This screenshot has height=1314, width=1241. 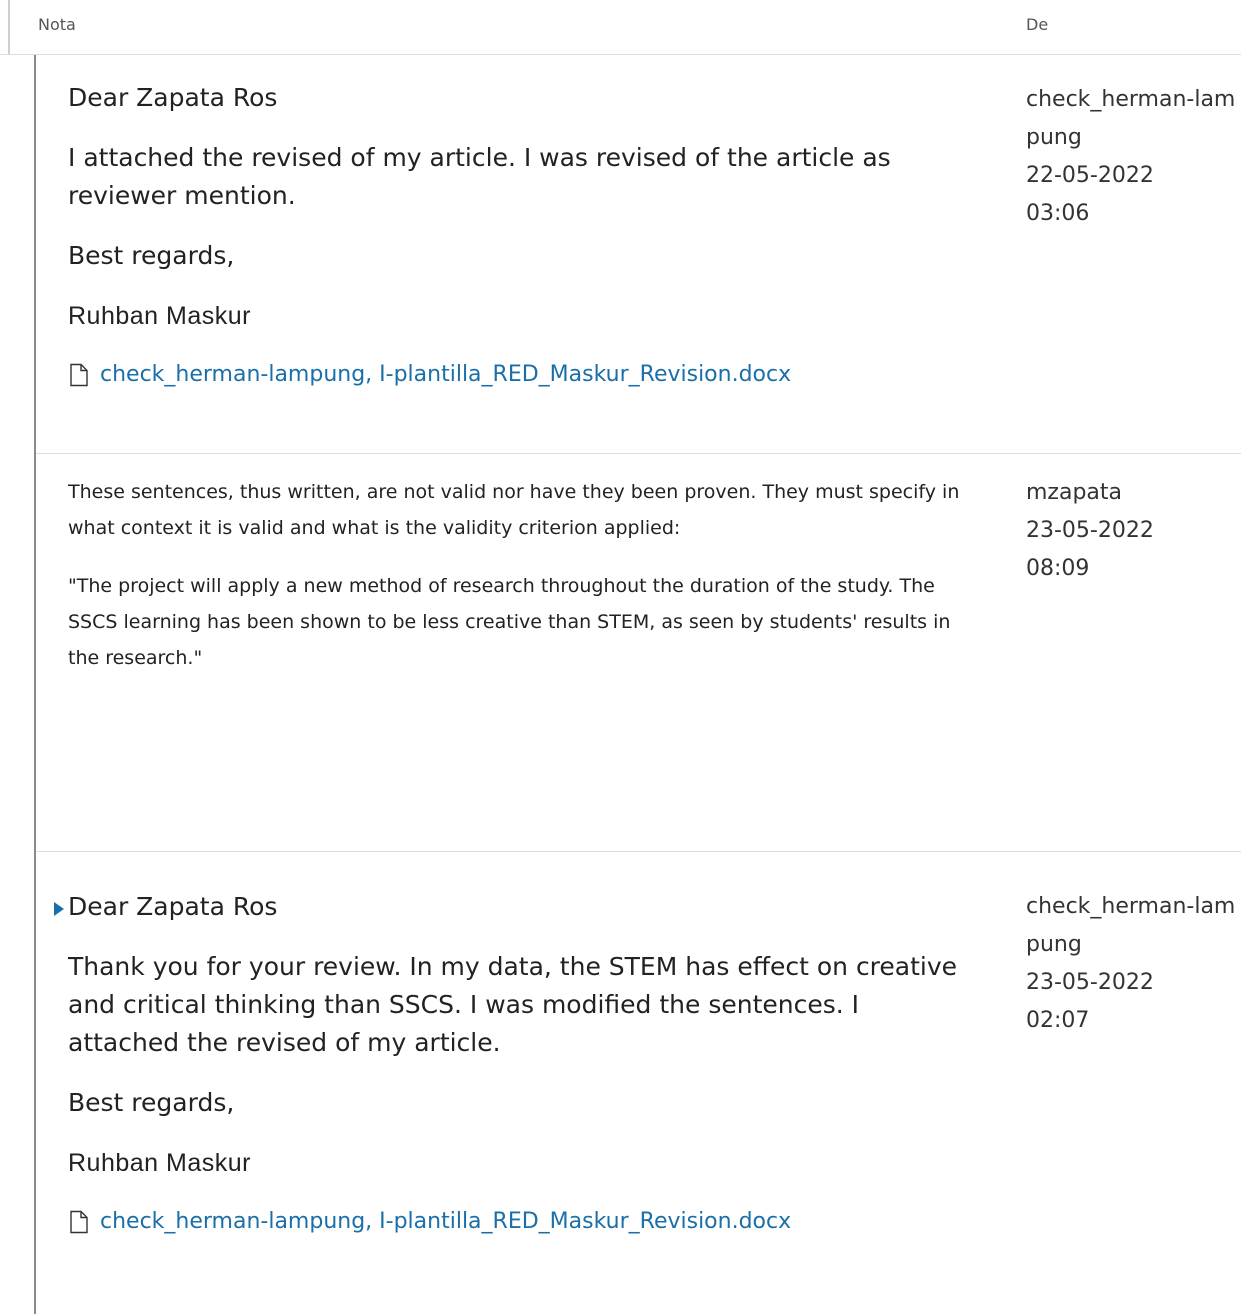 I want to click on note-meta: check_herman-lampung 22-05-2022 03:06, so click(x=1131, y=157).